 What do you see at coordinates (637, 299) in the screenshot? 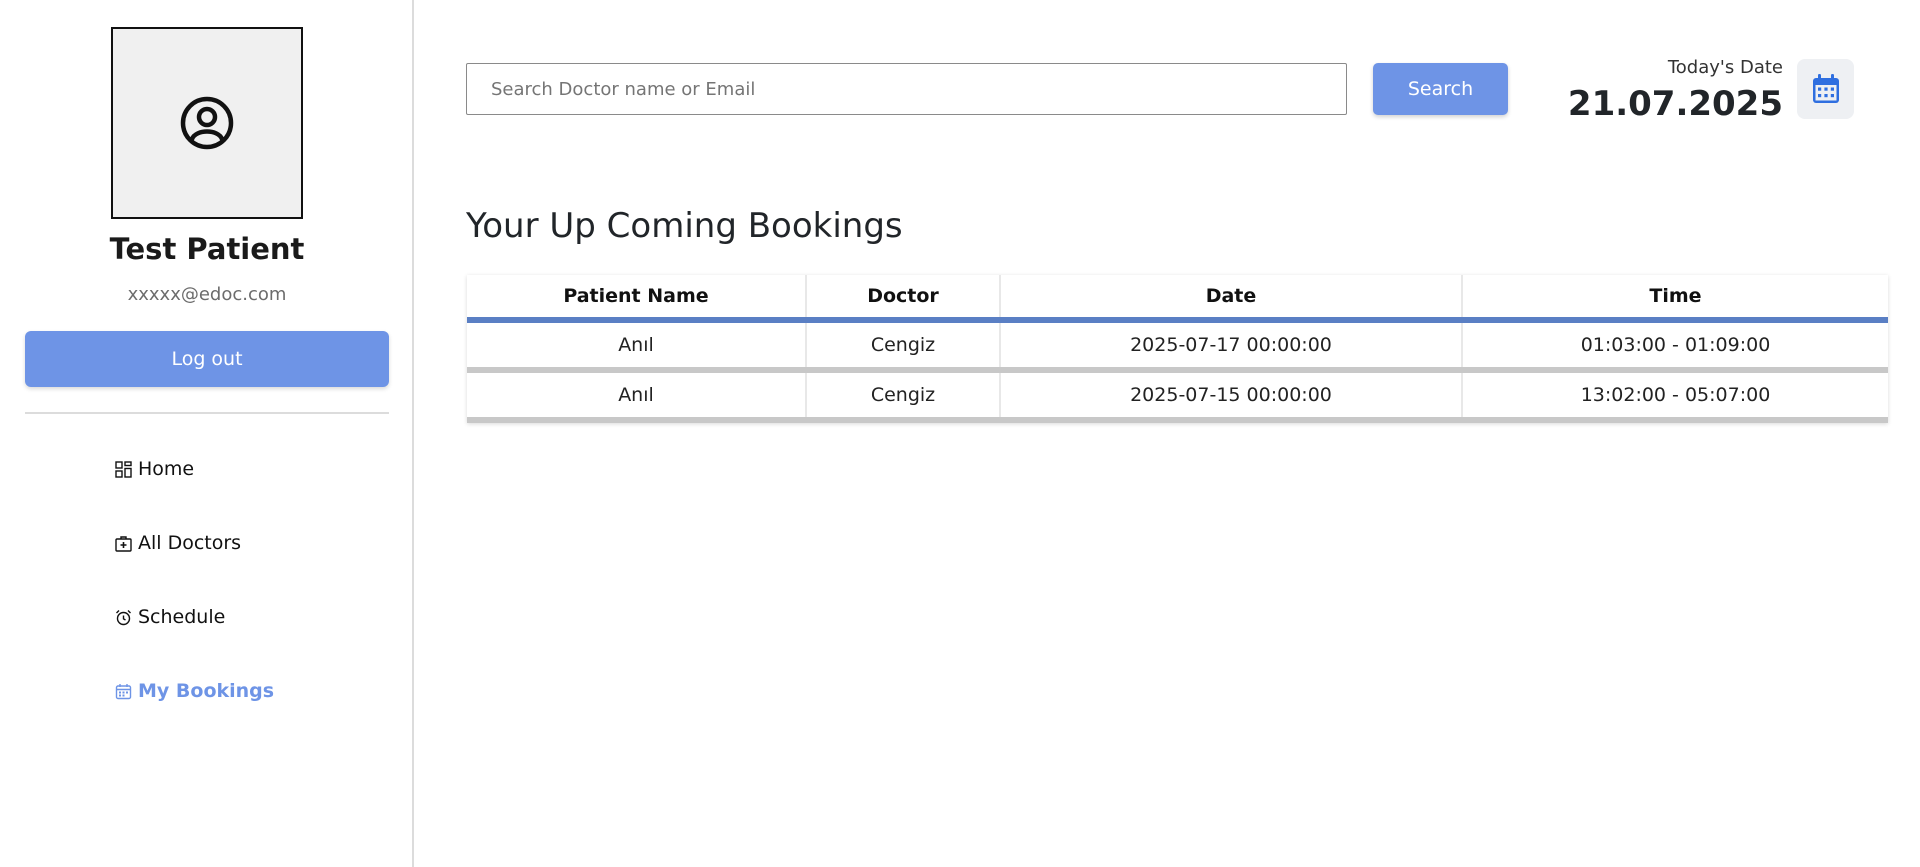
I see `column-header-patient-name: Patient Name` at bounding box center [637, 299].